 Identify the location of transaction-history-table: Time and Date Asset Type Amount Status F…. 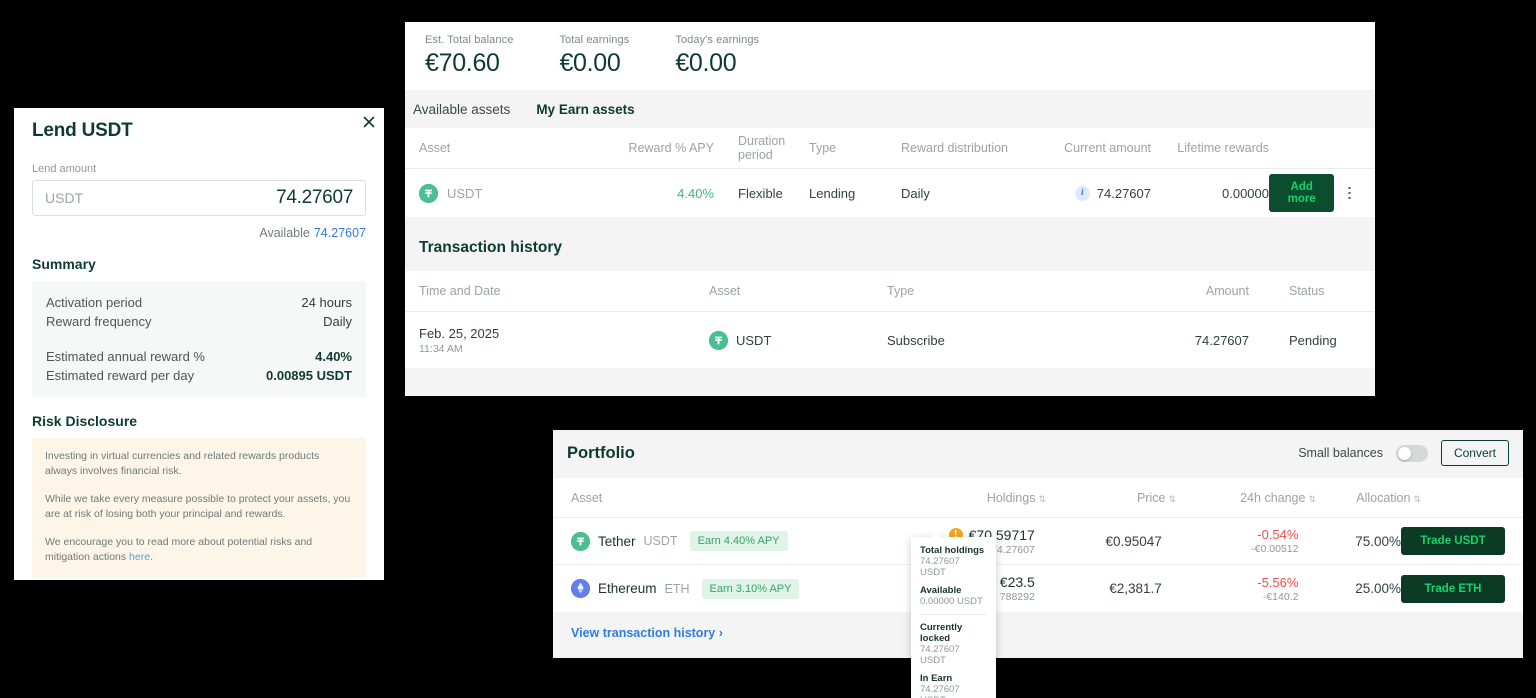
(890, 319).